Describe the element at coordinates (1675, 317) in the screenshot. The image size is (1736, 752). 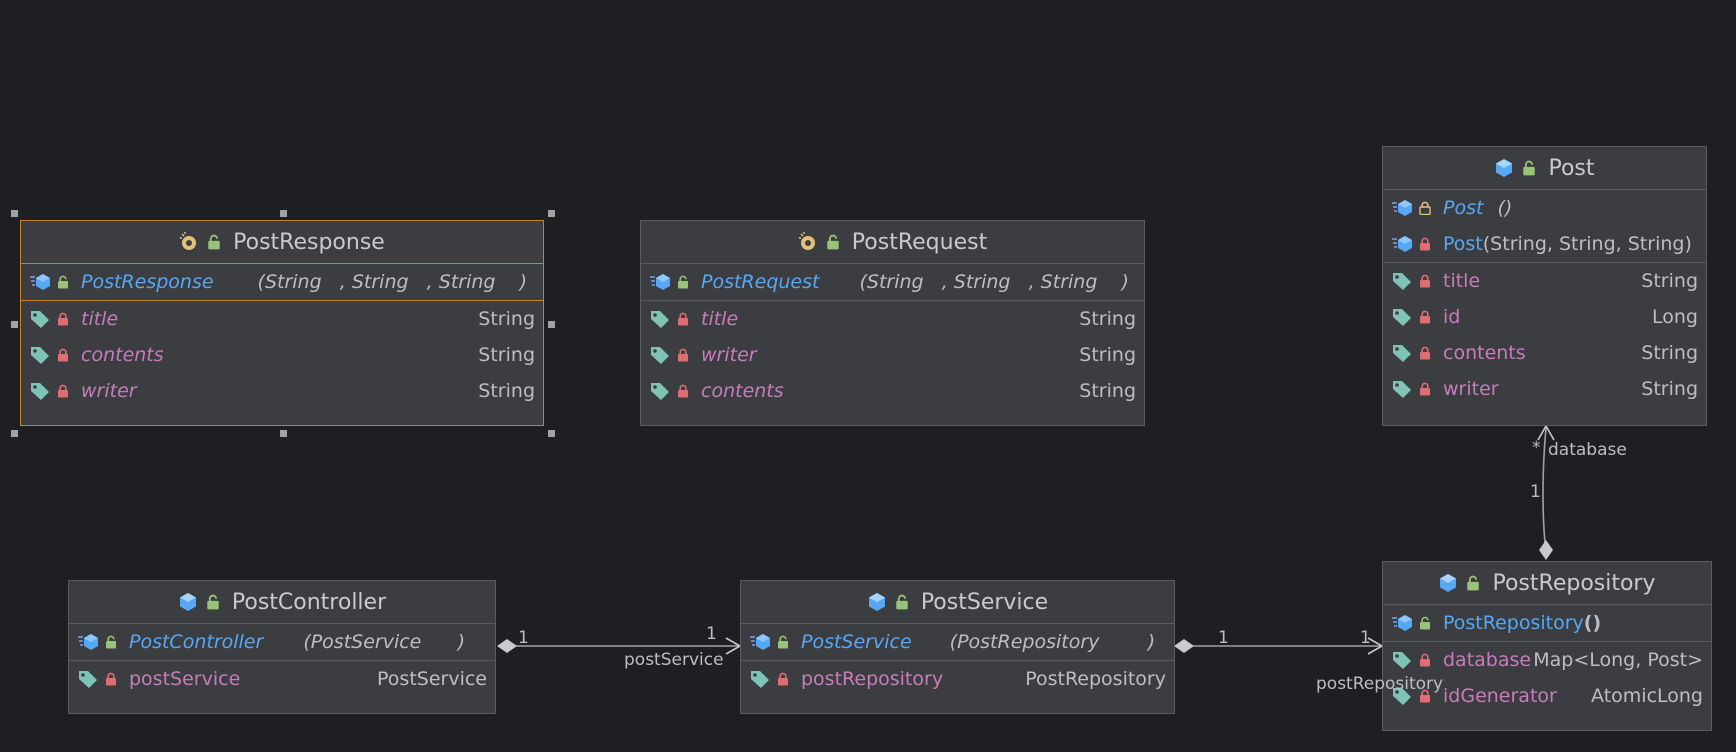
I see `field-type: Long` at that location.